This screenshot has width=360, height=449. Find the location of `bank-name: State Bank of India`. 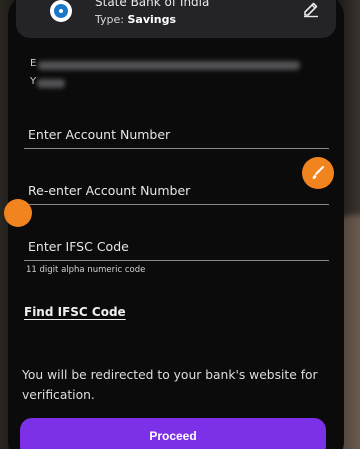

bank-name: State Bank of India is located at coordinates (152, 4).